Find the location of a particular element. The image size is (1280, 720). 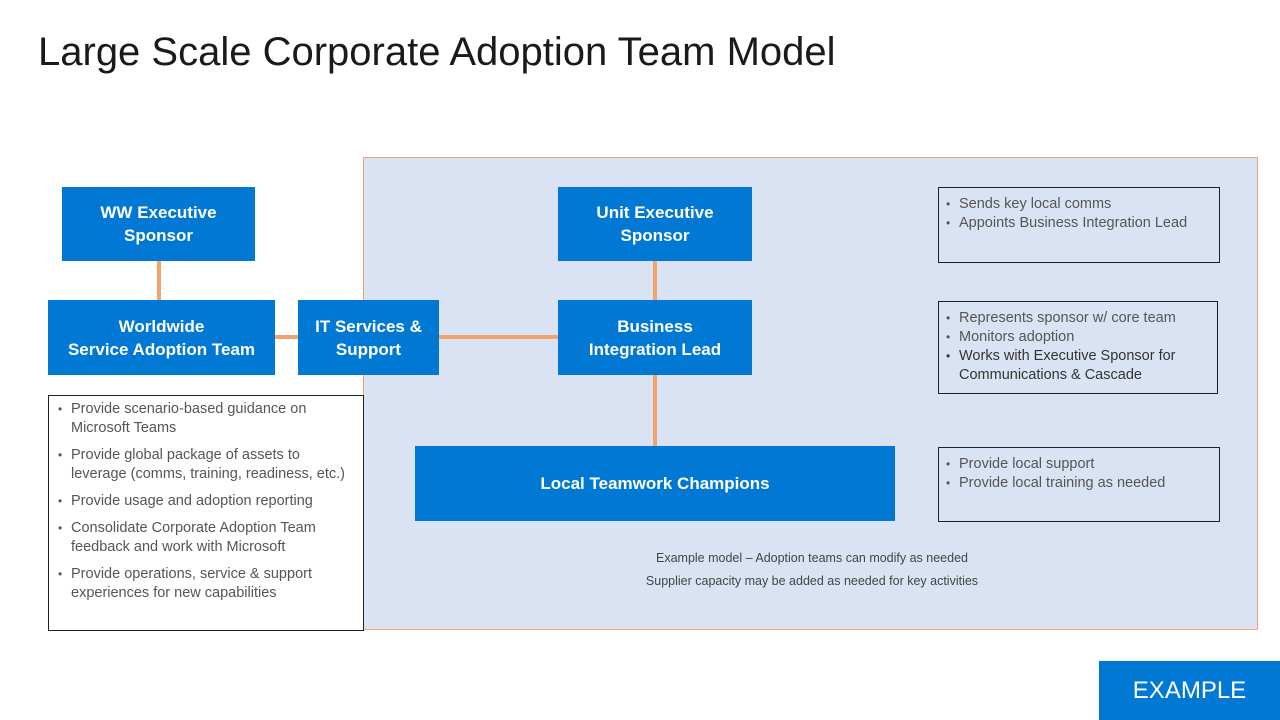

connector-bil-to-champions is located at coordinates (655, 410).